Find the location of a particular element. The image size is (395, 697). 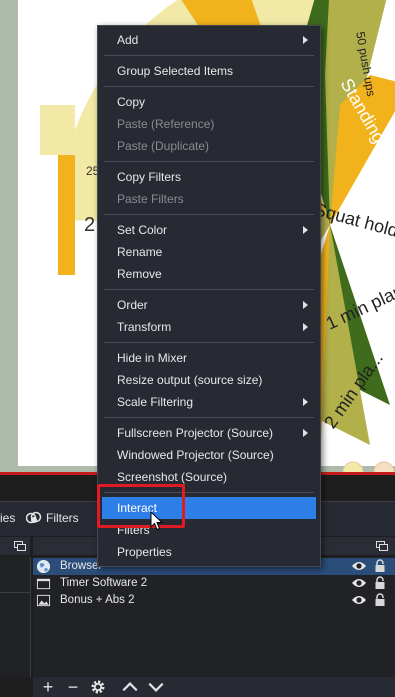

filters-icon is located at coordinates (34, 517).